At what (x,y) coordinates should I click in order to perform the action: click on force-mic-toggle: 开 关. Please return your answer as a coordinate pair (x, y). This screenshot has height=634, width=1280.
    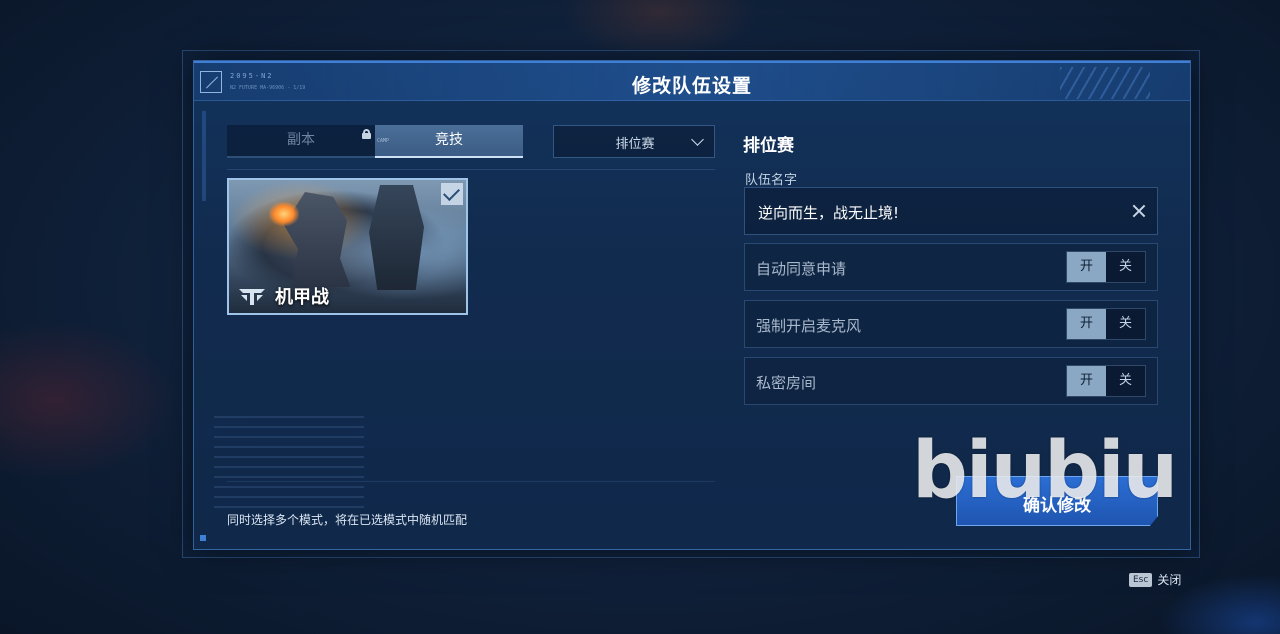
    Looking at the image, I should click on (1106, 324).